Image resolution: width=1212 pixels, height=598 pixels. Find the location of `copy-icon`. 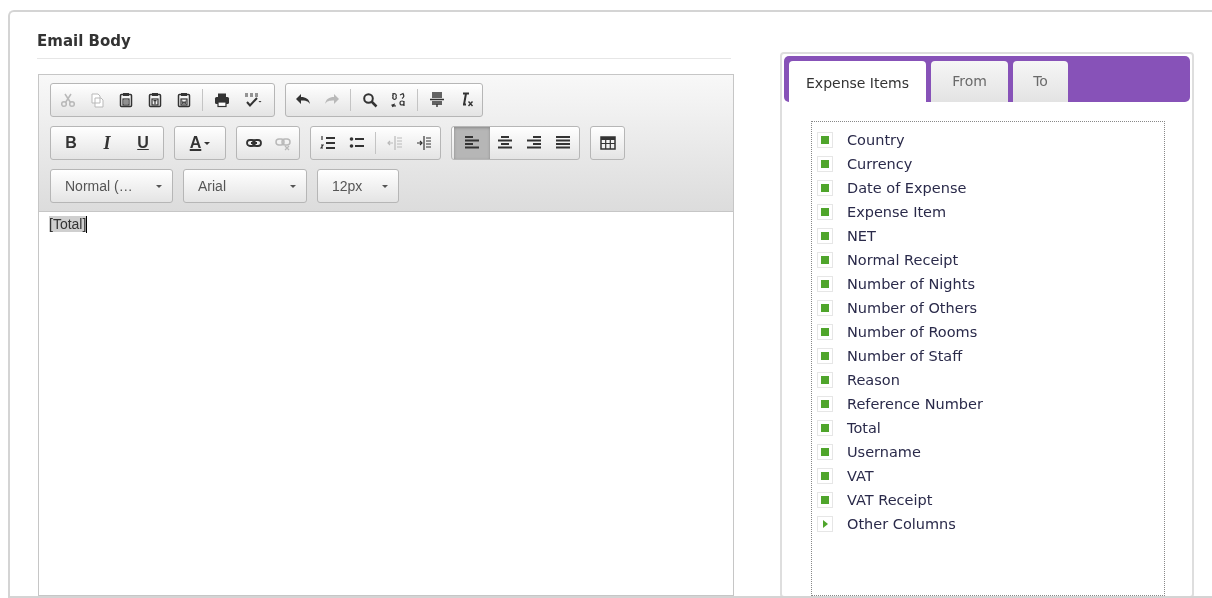

copy-icon is located at coordinates (96, 100).